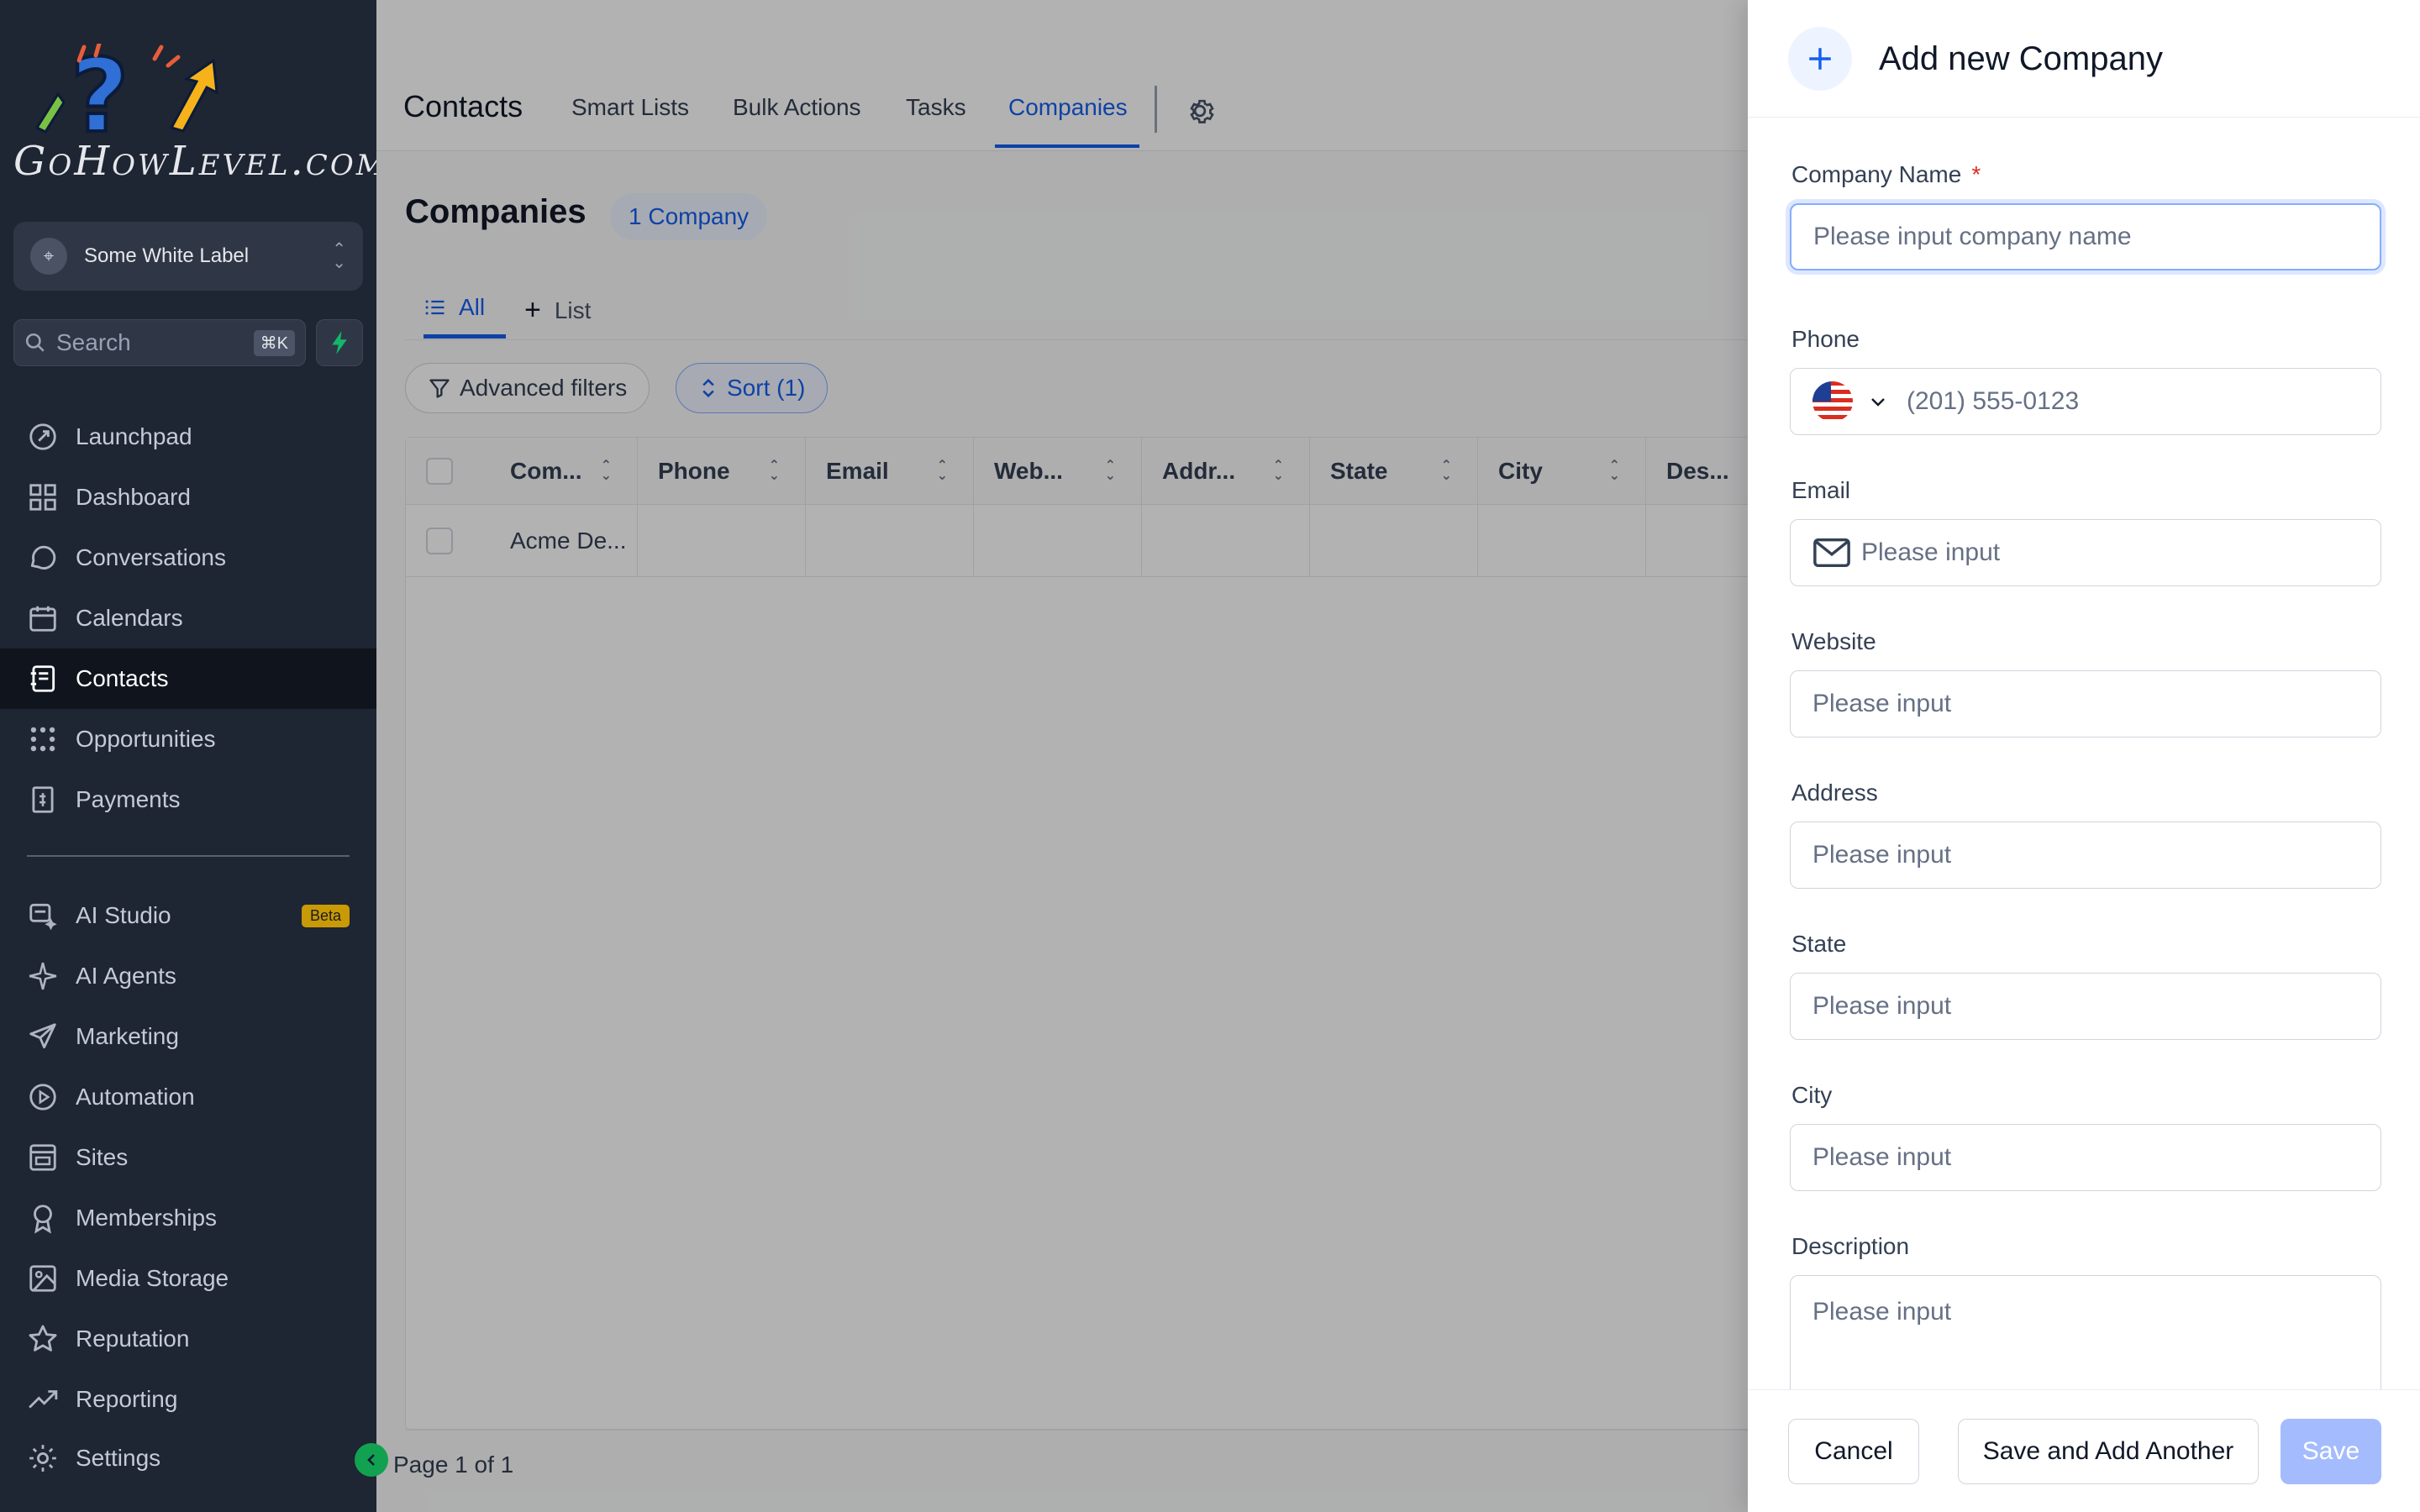 This screenshot has height=1512, width=2420. What do you see at coordinates (42, 1157) in the screenshot?
I see `sites-icon` at bounding box center [42, 1157].